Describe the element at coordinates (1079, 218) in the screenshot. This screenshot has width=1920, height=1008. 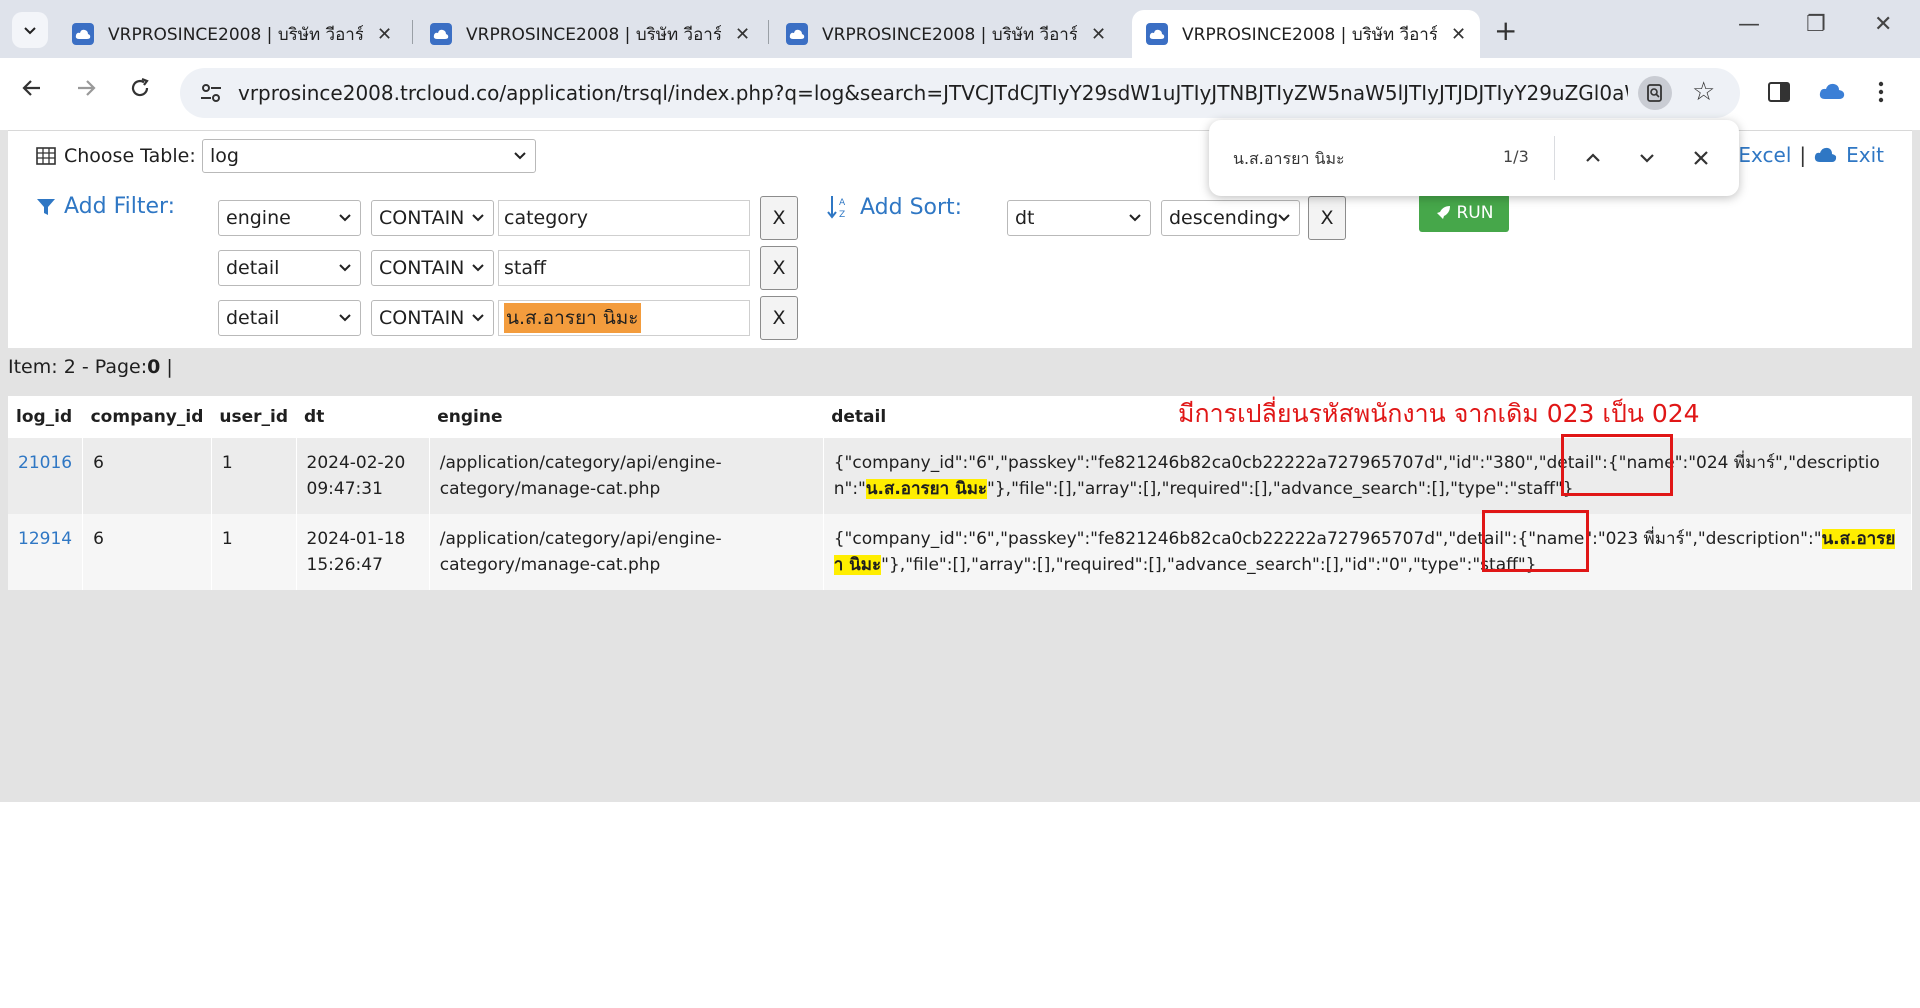
I see `sort-field-select: dt` at that location.